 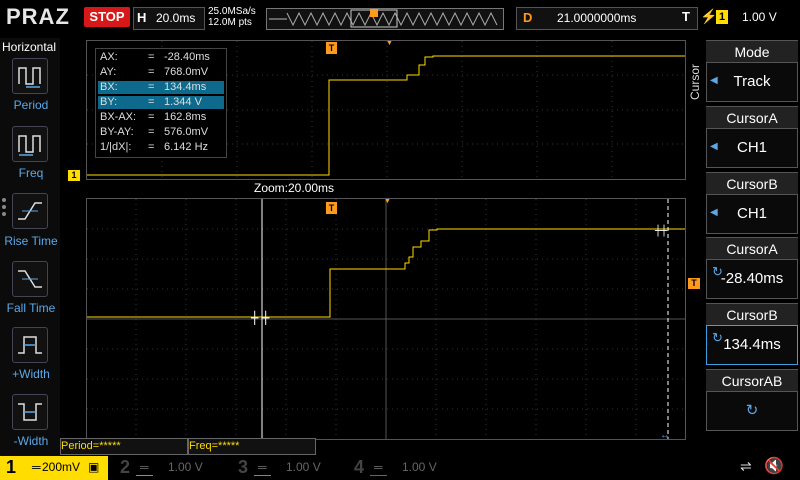 I want to click on trigger-label: T, so click(x=686, y=16).